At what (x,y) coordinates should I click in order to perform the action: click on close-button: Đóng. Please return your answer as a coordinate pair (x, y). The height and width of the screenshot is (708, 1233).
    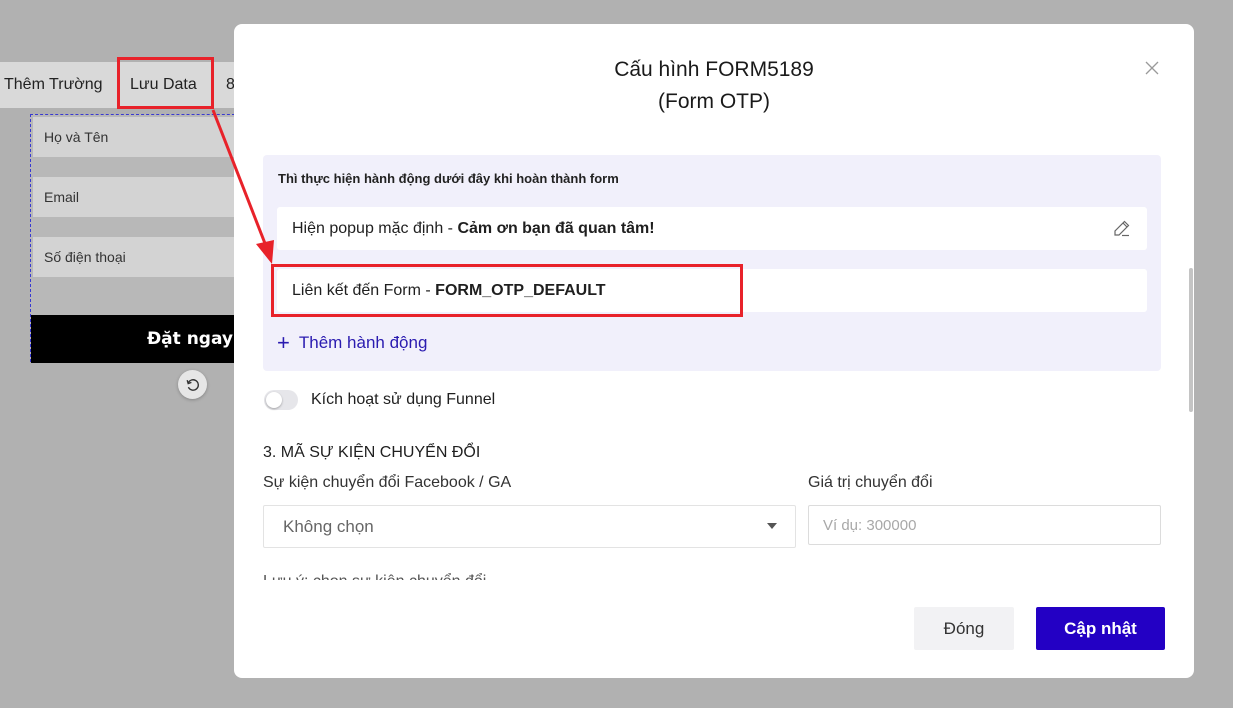
    Looking at the image, I should click on (964, 628).